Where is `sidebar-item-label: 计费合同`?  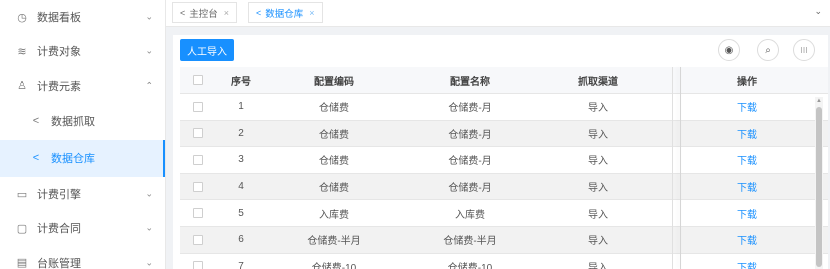 sidebar-item-label: 计费合同 is located at coordinates (59, 229).